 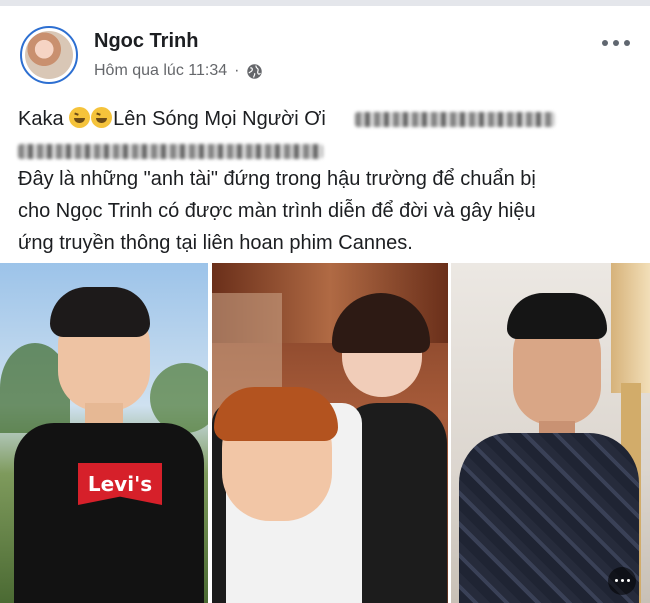 I want to click on author-avatar, so click(x=49, y=55).